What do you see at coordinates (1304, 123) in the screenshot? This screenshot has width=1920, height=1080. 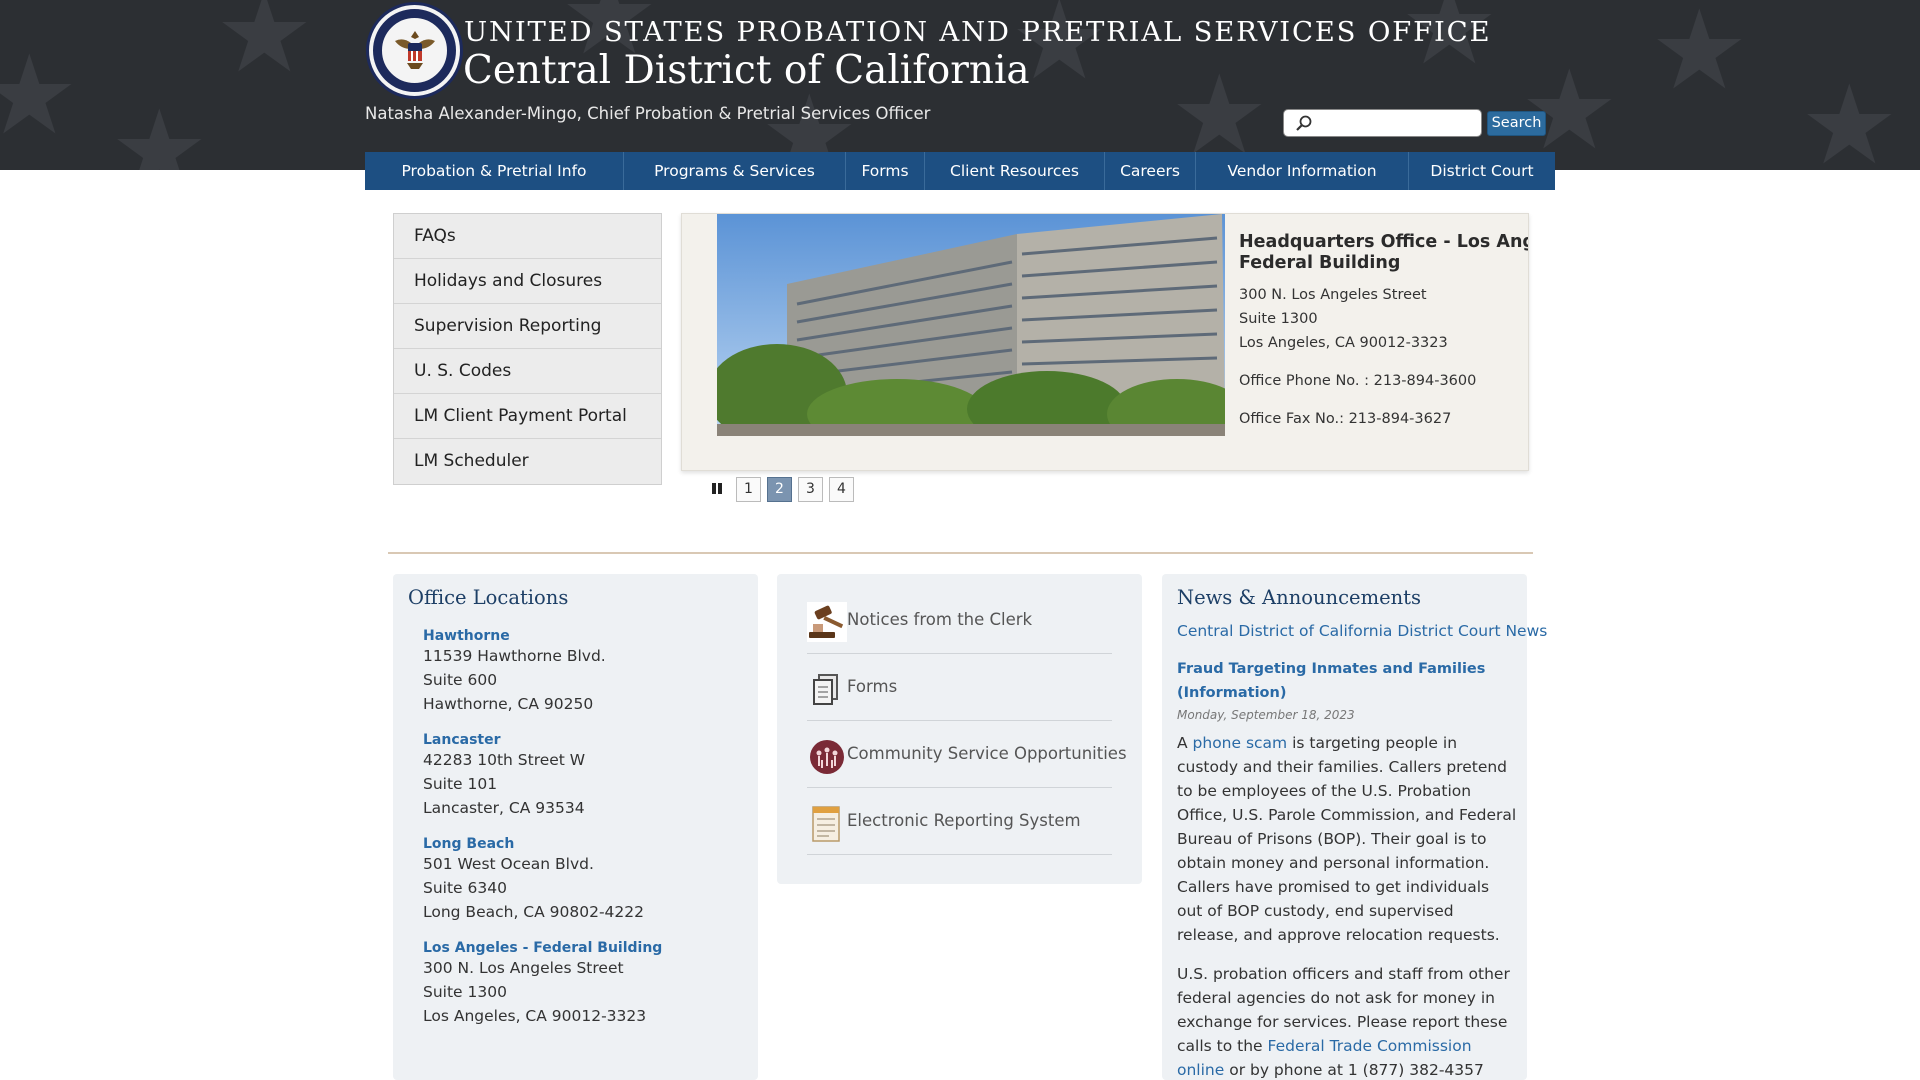 I see `search-icon` at bounding box center [1304, 123].